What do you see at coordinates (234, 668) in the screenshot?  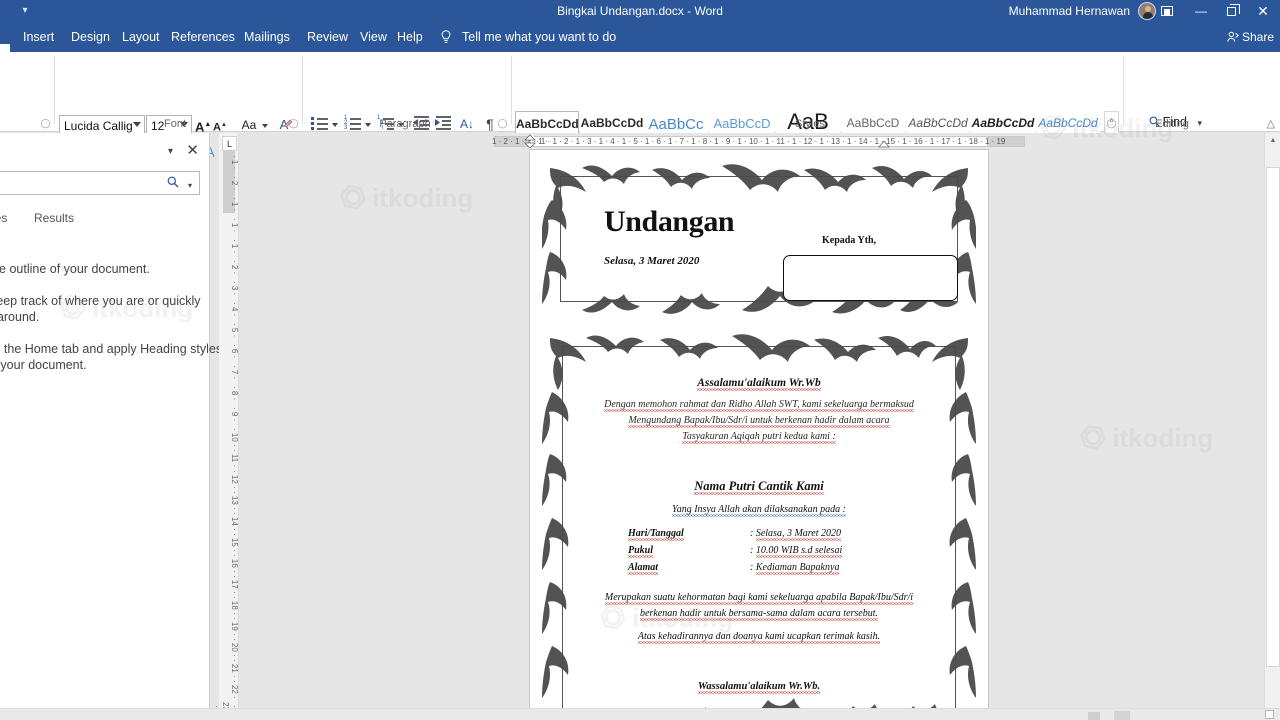 I see `ruler-tick: · 21 ·` at bounding box center [234, 668].